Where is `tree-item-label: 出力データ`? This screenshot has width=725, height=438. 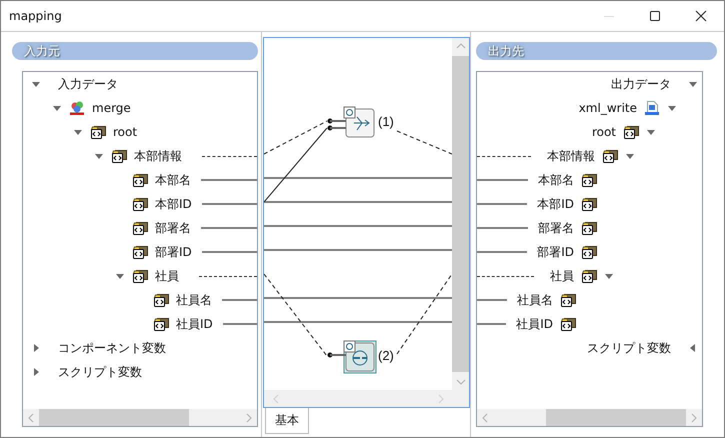 tree-item-label: 出力データ is located at coordinates (641, 84).